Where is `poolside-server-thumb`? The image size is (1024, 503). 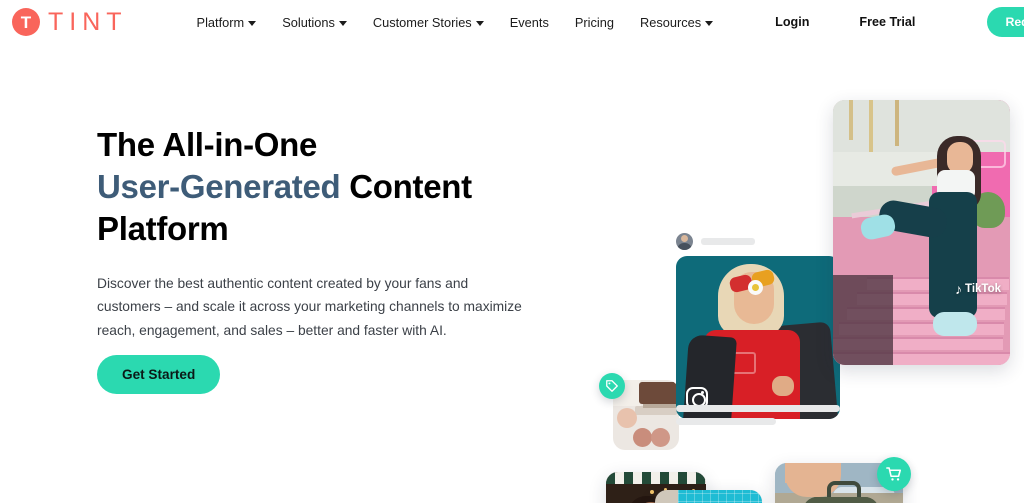
poolside-server-thumb is located at coordinates (708, 496).